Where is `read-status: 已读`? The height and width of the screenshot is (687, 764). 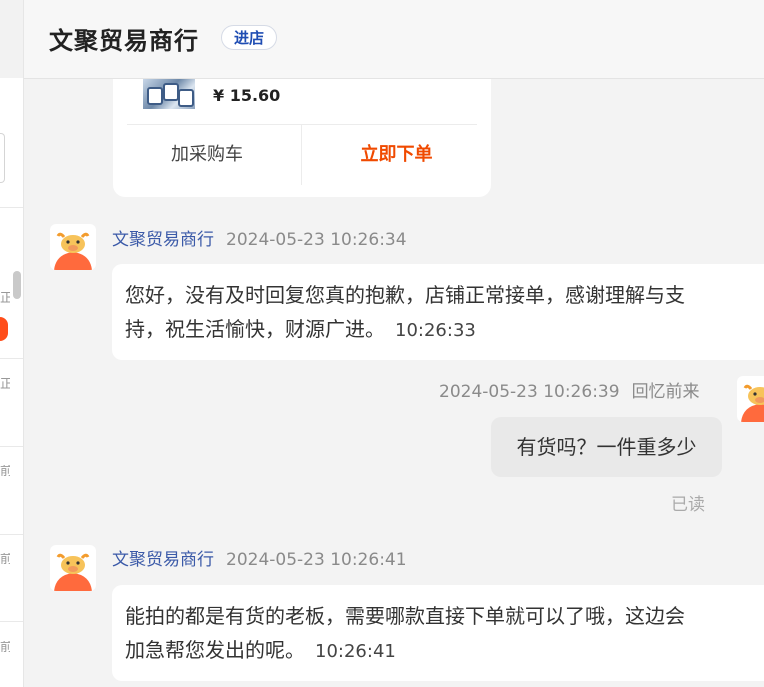
read-status: 已读 is located at coordinates (688, 505).